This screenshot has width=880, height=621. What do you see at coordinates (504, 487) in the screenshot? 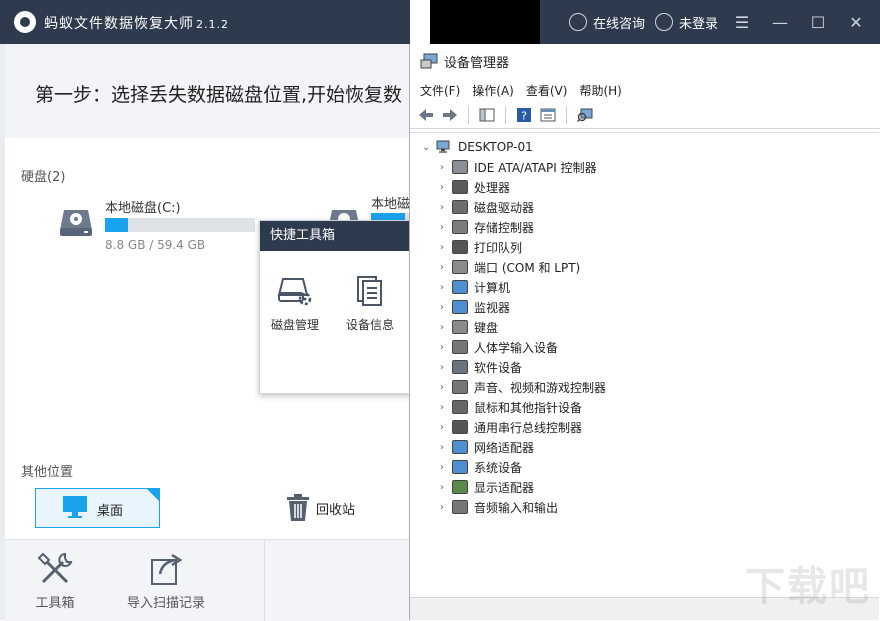
I see `tree-item-label: 显示适配器` at bounding box center [504, 487].